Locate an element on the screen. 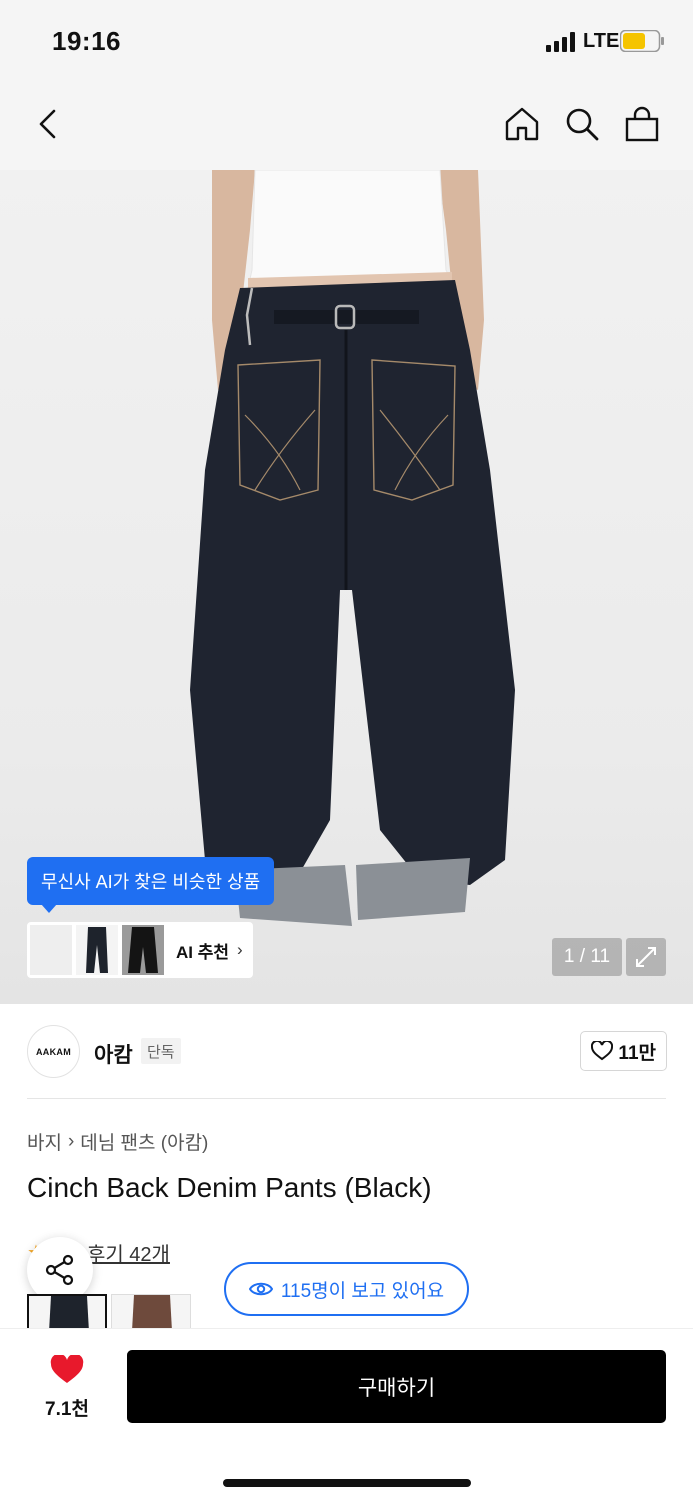  ai-recommend-button: AI 추천 › is located at coordinates (140, 950).